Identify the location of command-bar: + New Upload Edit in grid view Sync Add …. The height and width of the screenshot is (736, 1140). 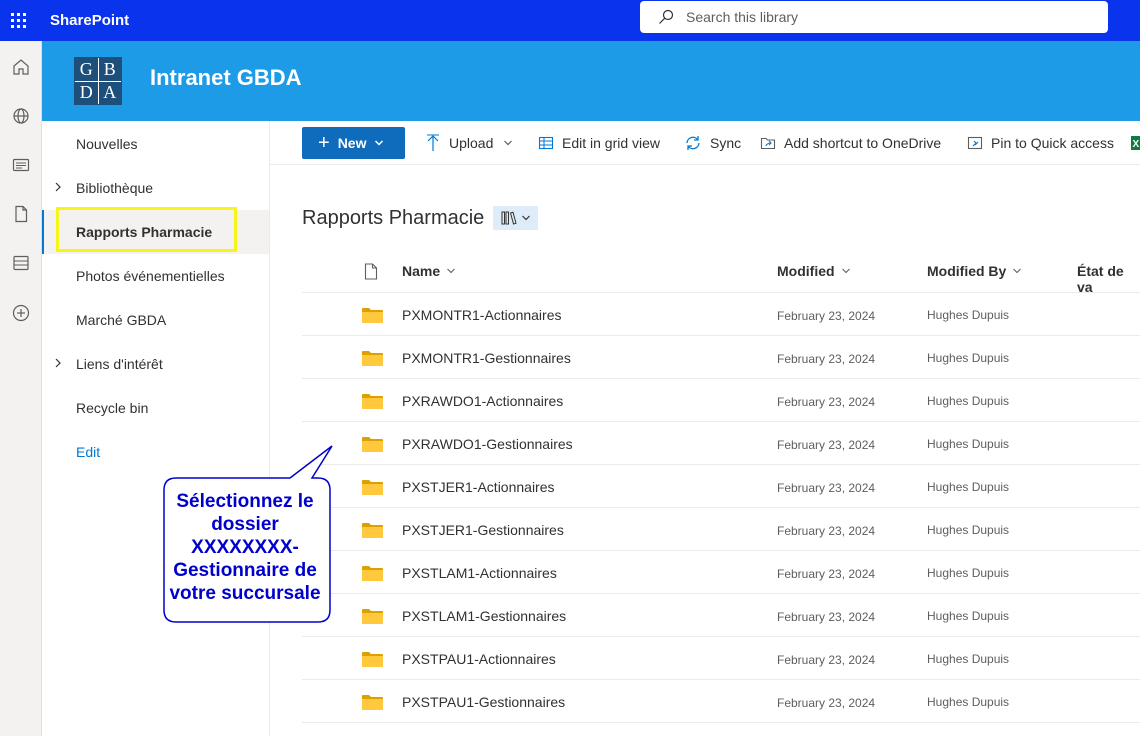
(705, 143).